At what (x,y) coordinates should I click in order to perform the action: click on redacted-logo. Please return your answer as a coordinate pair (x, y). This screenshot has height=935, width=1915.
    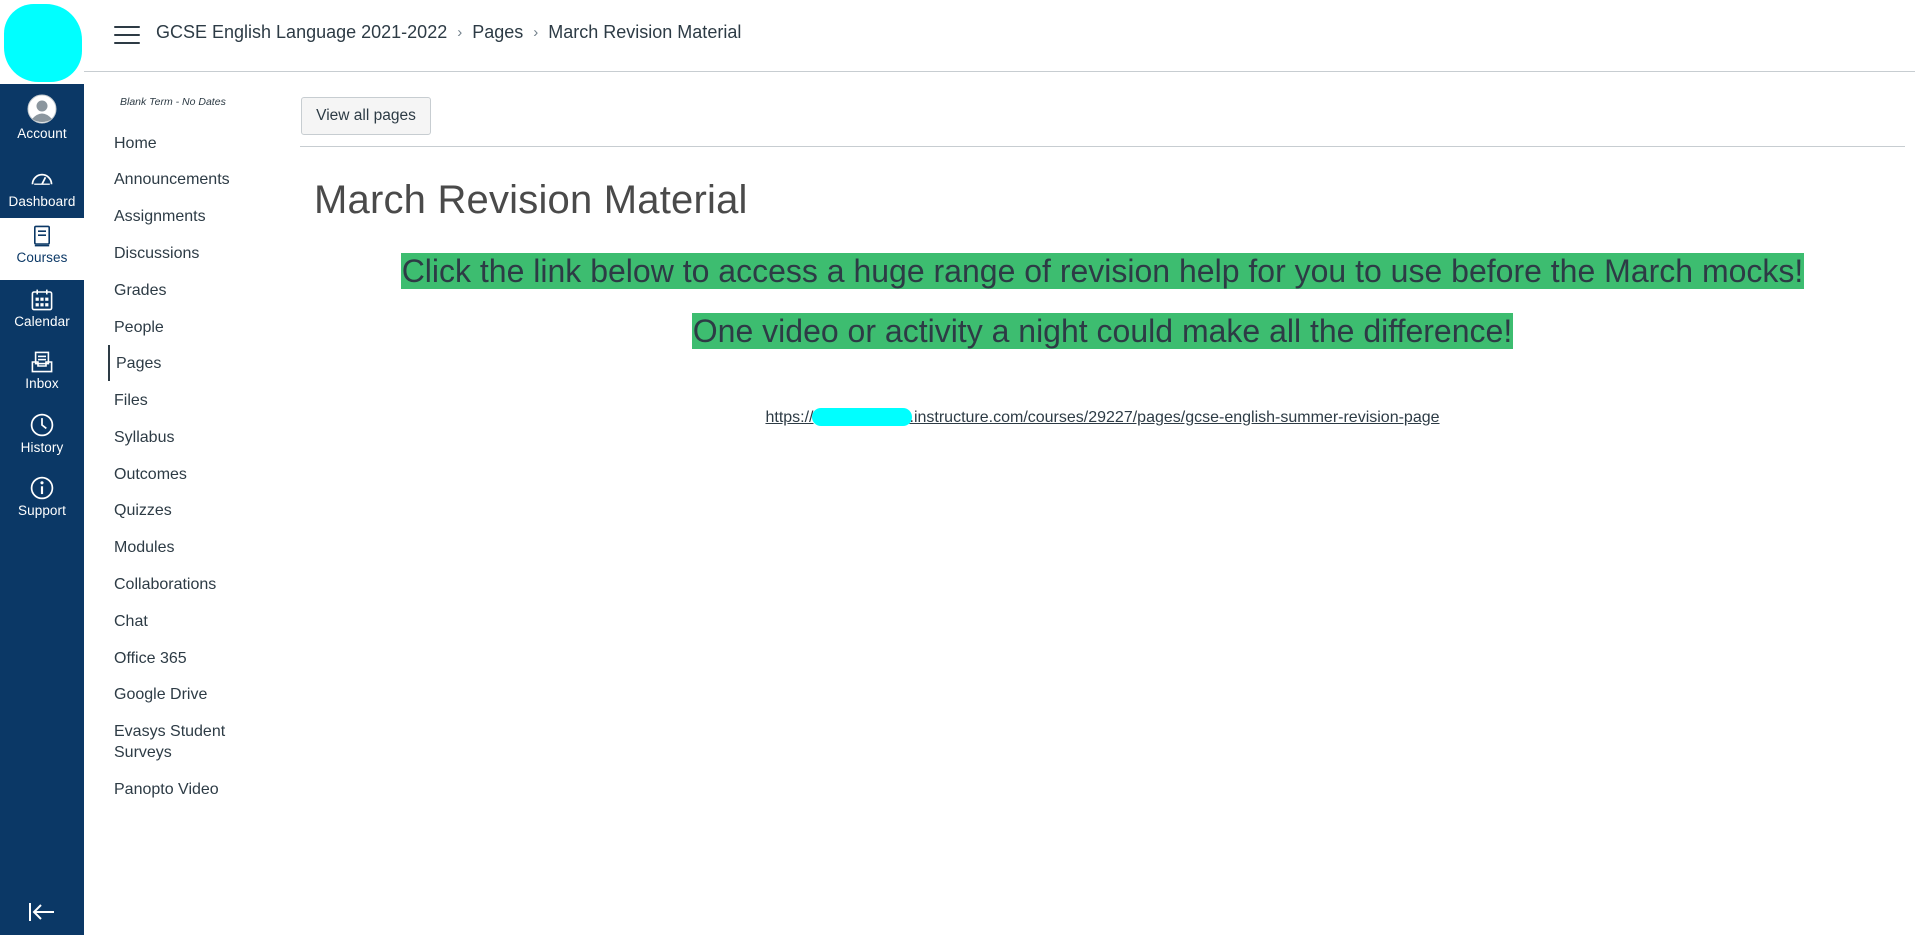
    Looking at the image, I should click on (43, 43).